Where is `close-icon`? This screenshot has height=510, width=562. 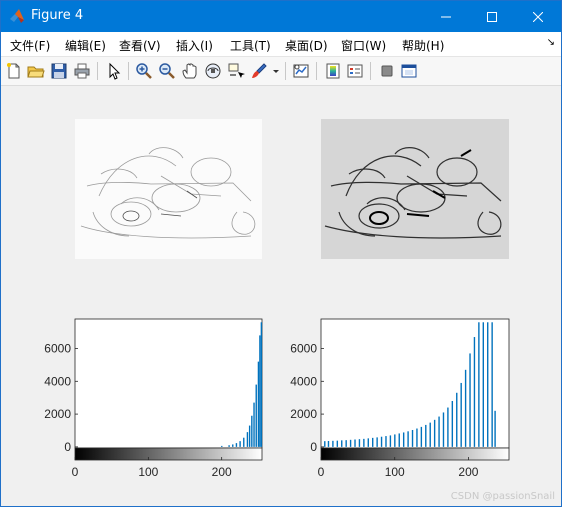
close-icon is located at coordinates (538, 16).